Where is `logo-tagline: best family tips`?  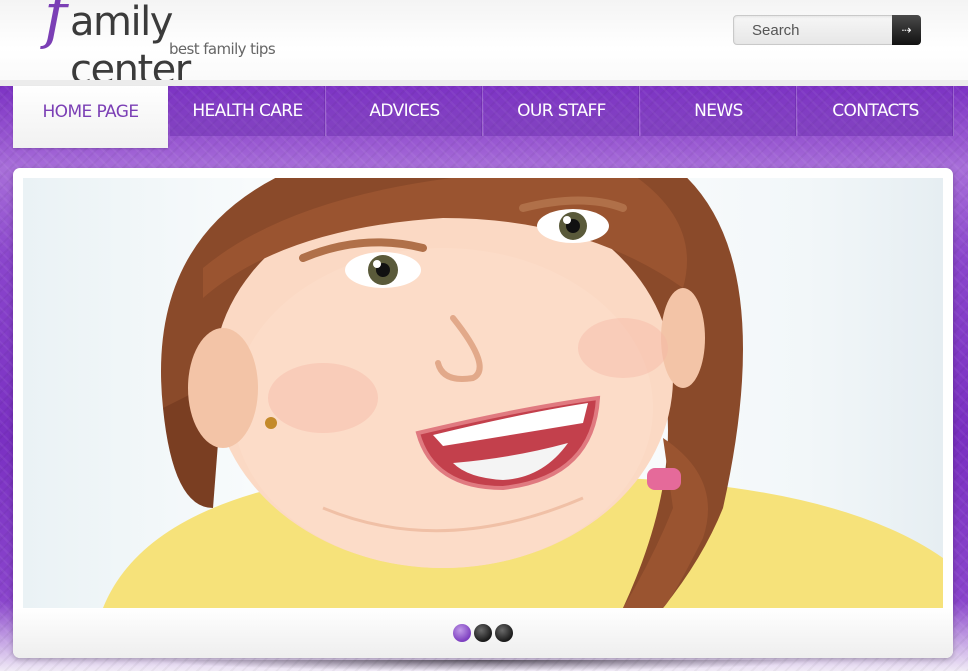 logo-tagline: best family tips is located at coordinates (222, 49).